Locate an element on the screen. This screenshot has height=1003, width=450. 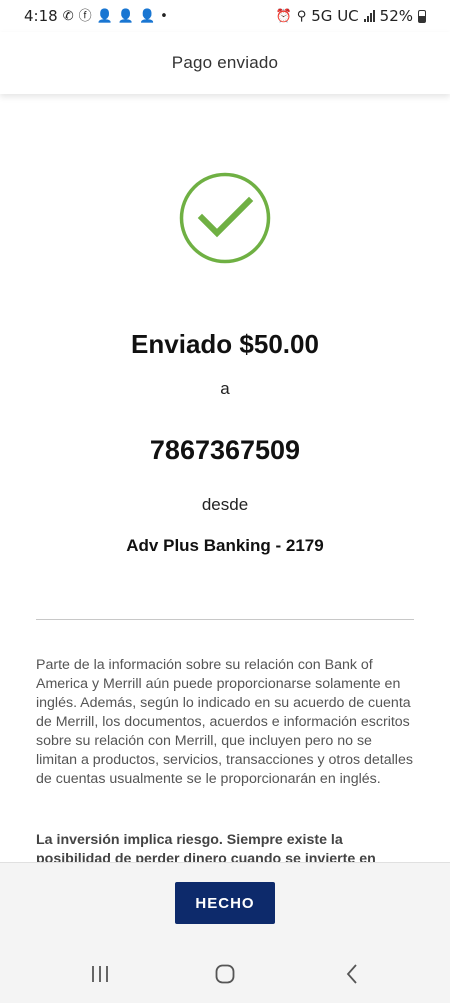
back-icon is located at coordinates (352, 974).